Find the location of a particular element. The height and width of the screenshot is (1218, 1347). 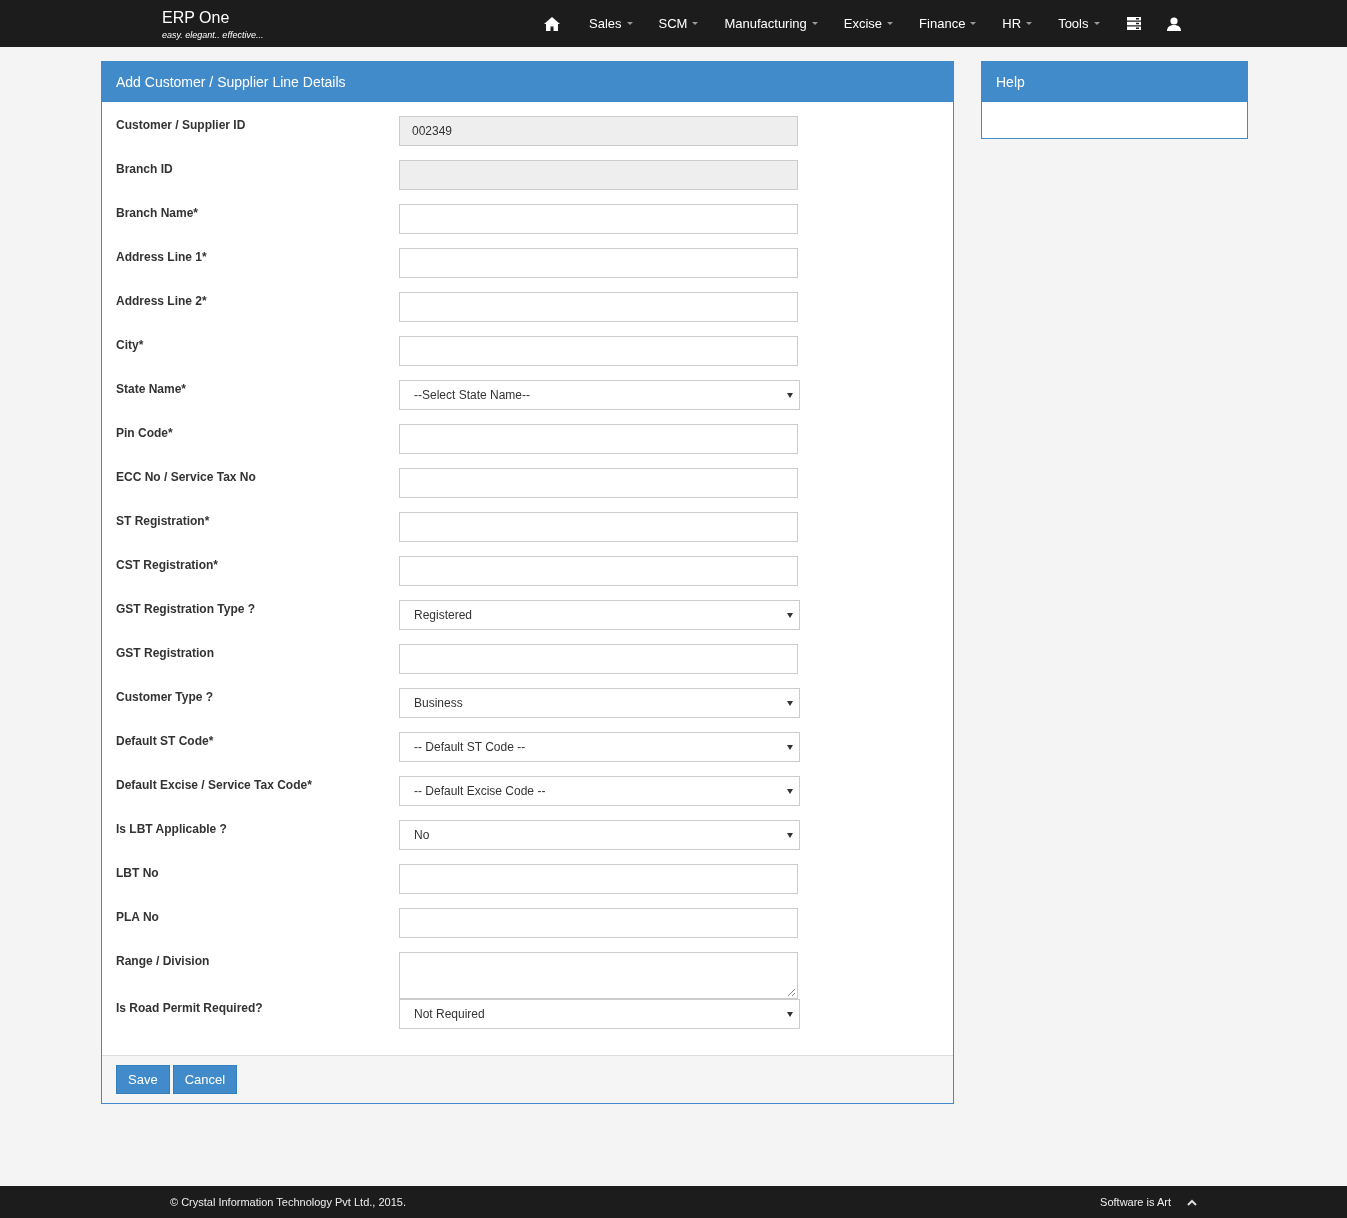

field-label: Range / Division is located at coordinates (163, 960).